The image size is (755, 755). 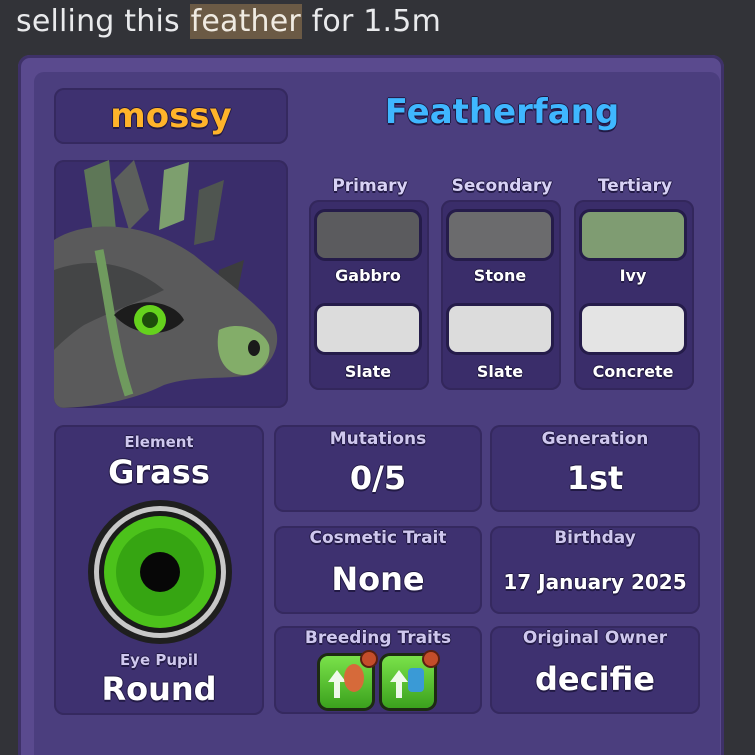 I want to click on tertiary-top-label: Ivy, so click(x=633, y=275).